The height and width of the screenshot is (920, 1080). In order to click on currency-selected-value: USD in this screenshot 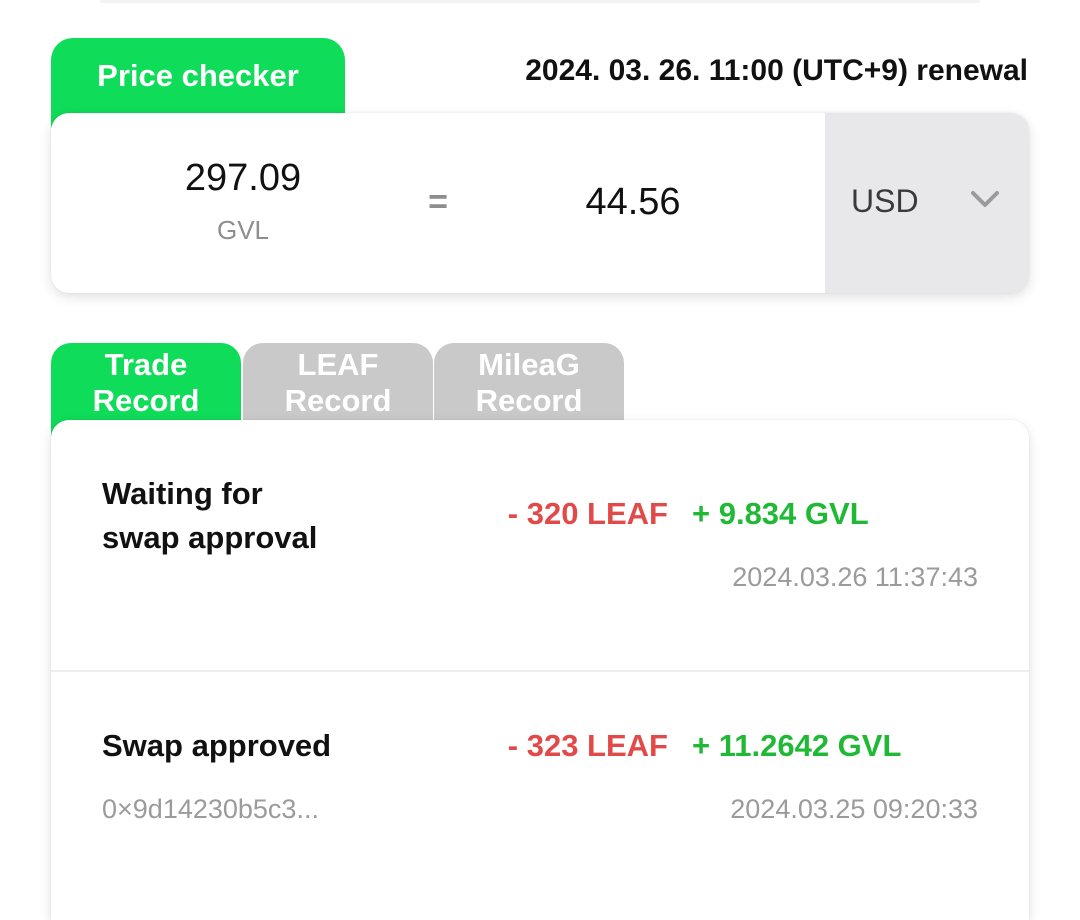, I will do `click(885, 201)`.